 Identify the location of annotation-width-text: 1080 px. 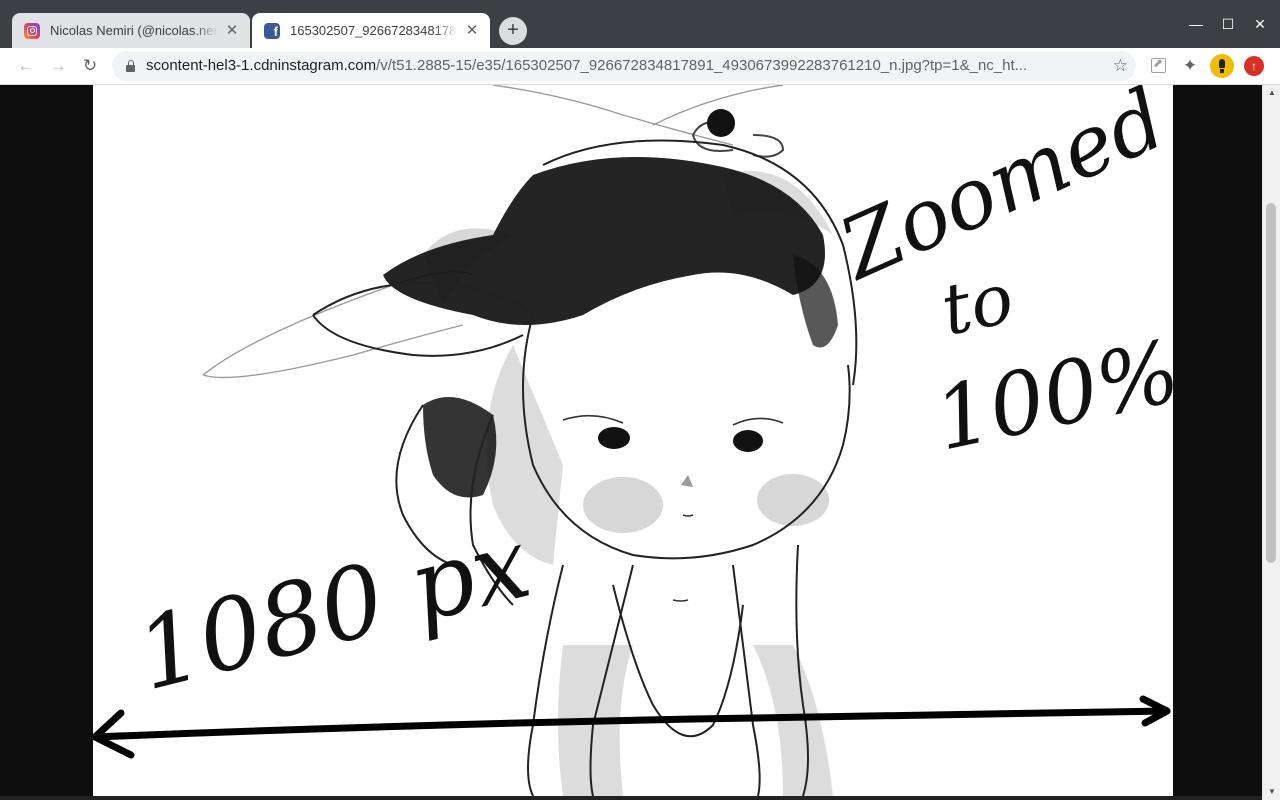
(333, 609).